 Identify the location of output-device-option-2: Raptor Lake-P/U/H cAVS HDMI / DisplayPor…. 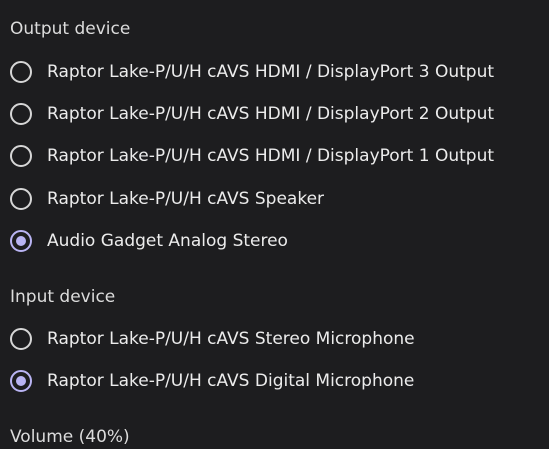
(252, 114).